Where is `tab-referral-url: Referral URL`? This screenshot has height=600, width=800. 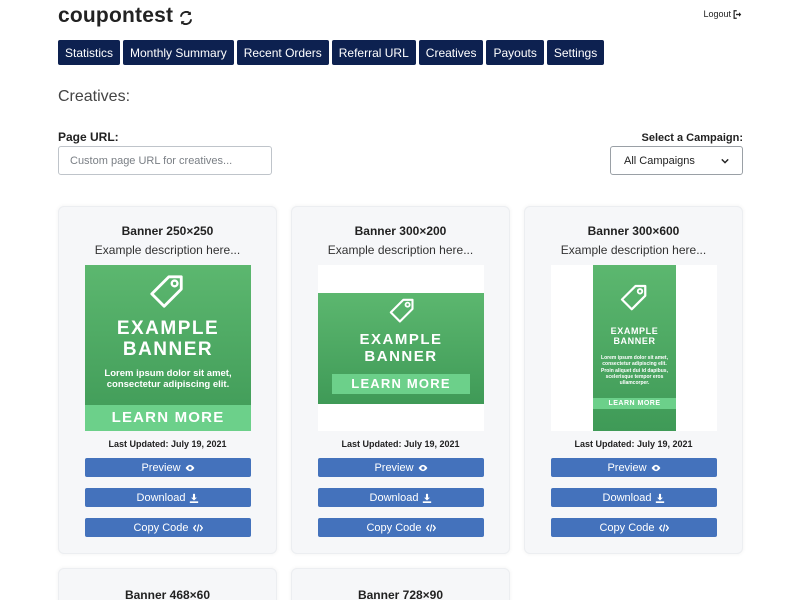
tab-referral-url: Referral URL is located at coordinates (373, 52).